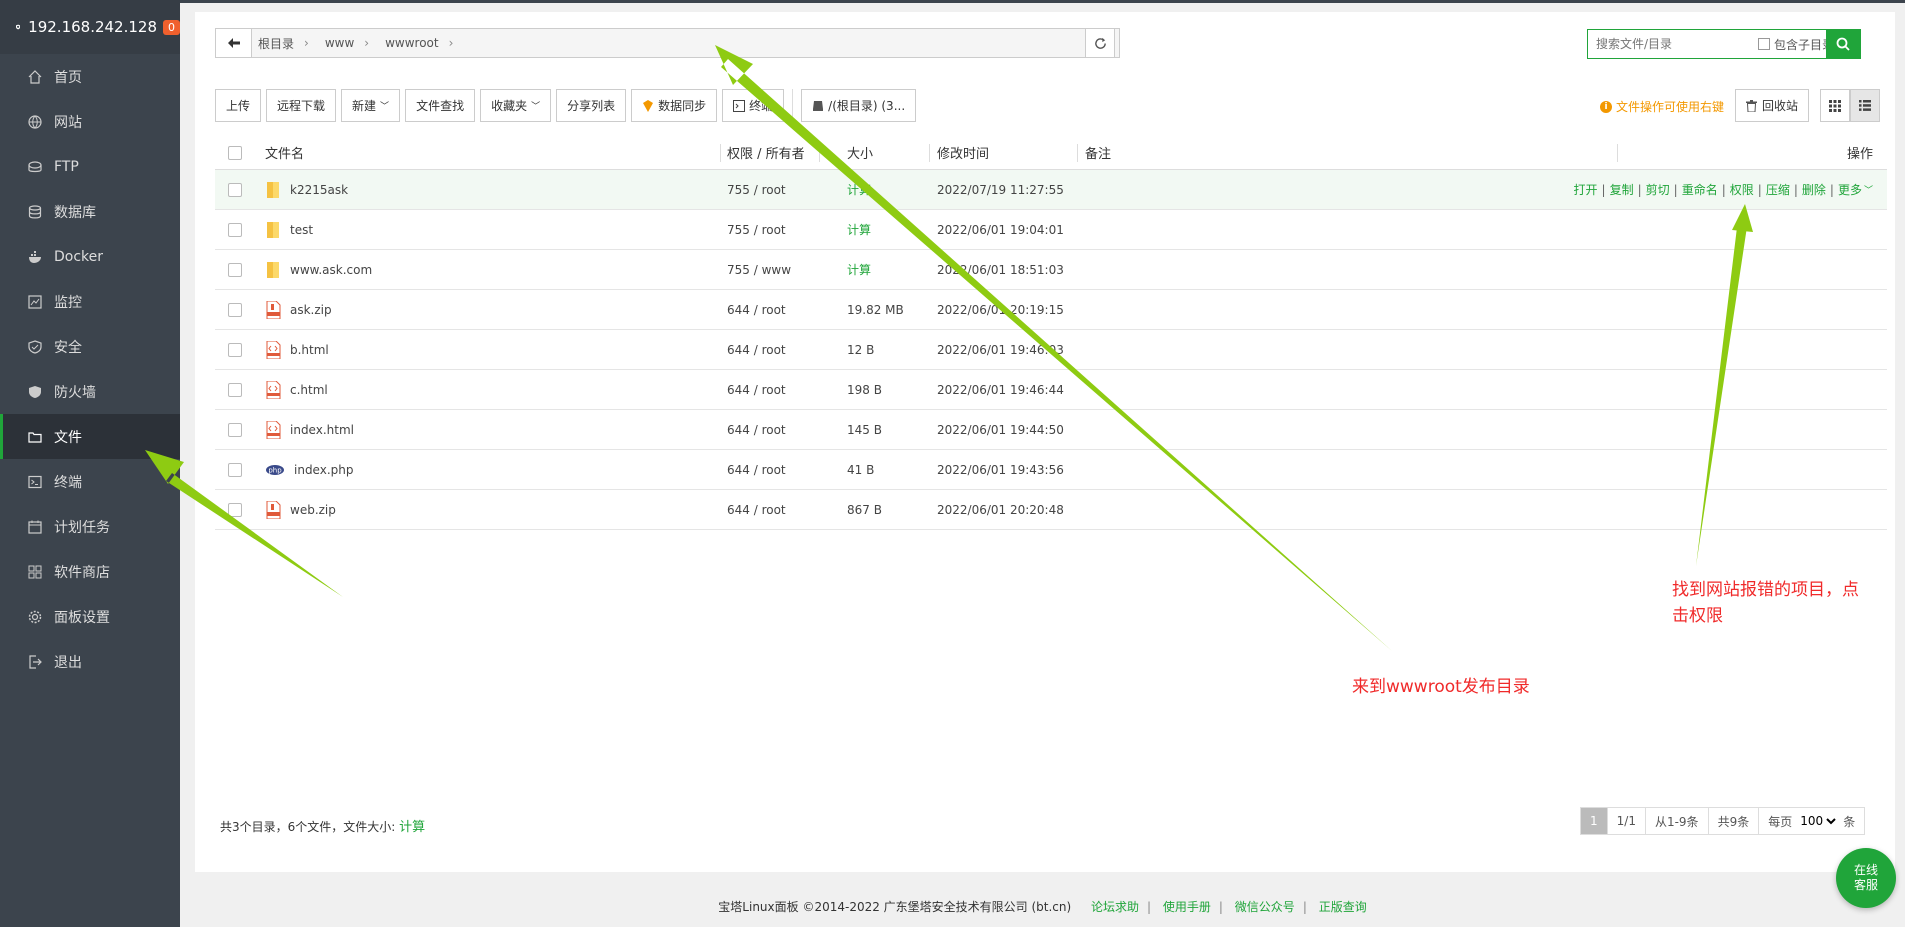 This screenshot has width=1905, height=927. I want to click on footer-link-license: 正版查询, so click(1343, 907).